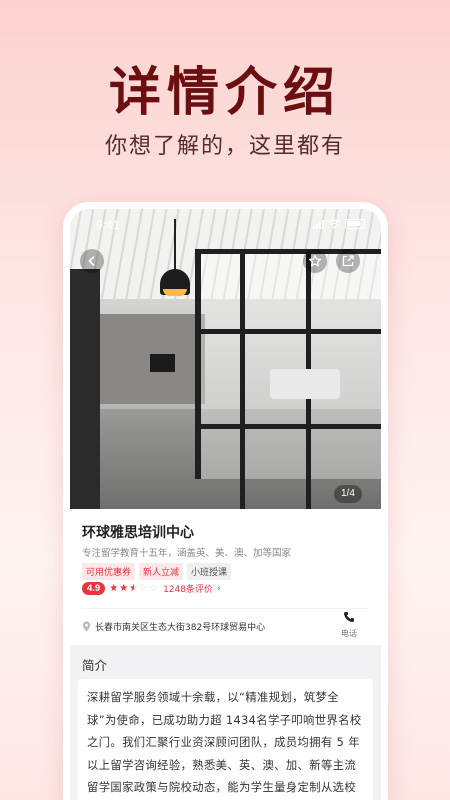 The image size is (450, 800). Describe the element at coordinates (349, 633) in the screenshot. I see `phone-label: 电话` at that location.